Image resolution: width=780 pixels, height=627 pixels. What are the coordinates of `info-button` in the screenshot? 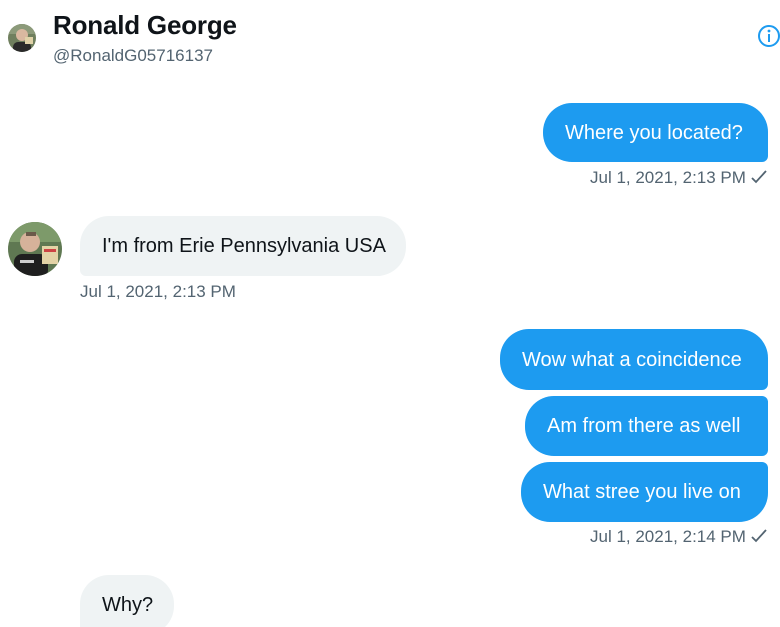 It's located at (768, 36).